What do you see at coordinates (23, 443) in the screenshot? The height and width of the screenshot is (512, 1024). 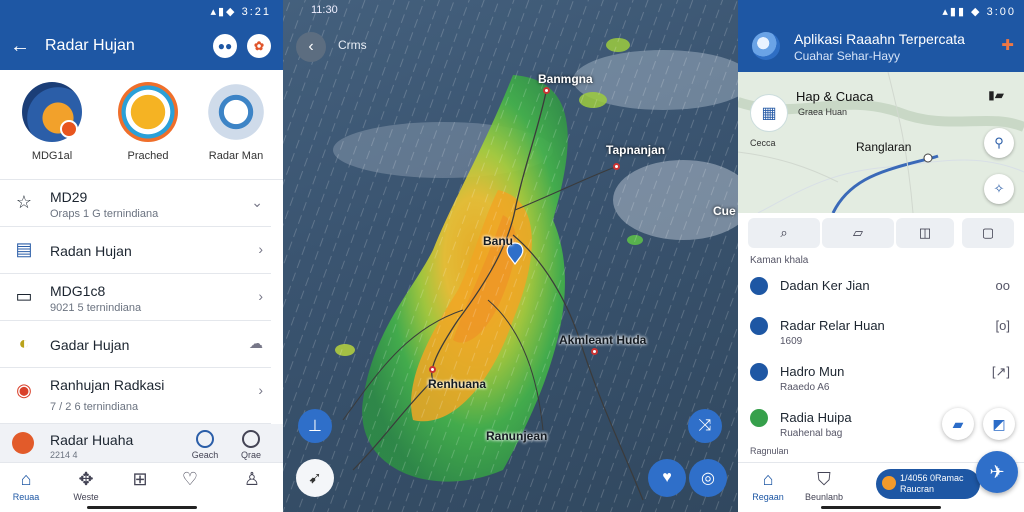 I see `radar-icon` at bounding box center [23, 443].